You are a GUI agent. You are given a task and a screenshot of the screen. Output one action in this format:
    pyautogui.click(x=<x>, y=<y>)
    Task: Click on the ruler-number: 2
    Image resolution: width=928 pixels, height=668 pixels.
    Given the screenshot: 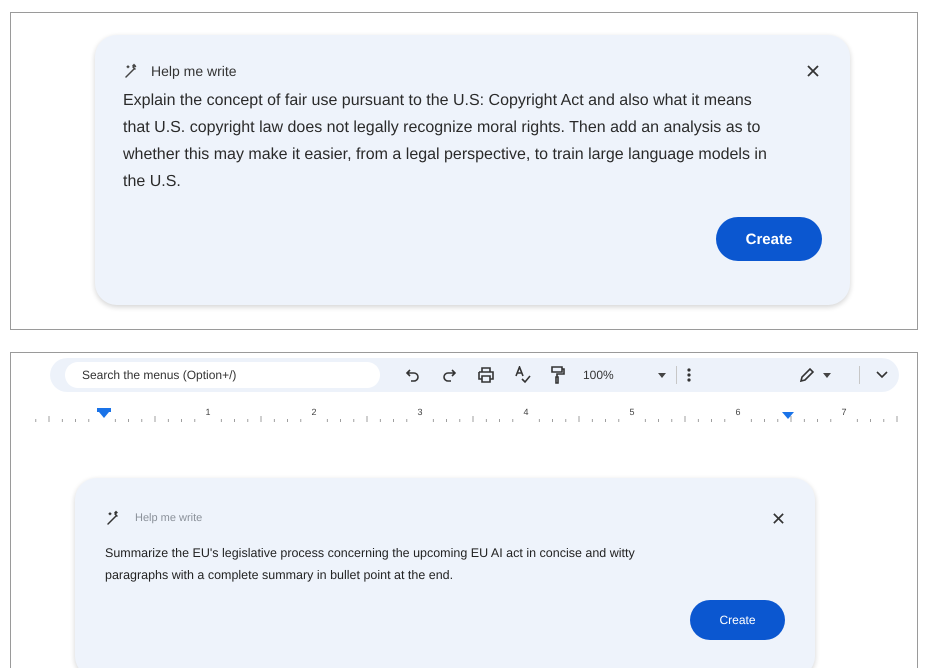 What is the action you would take?
    pyautogui.click(x=314, y=412)
    